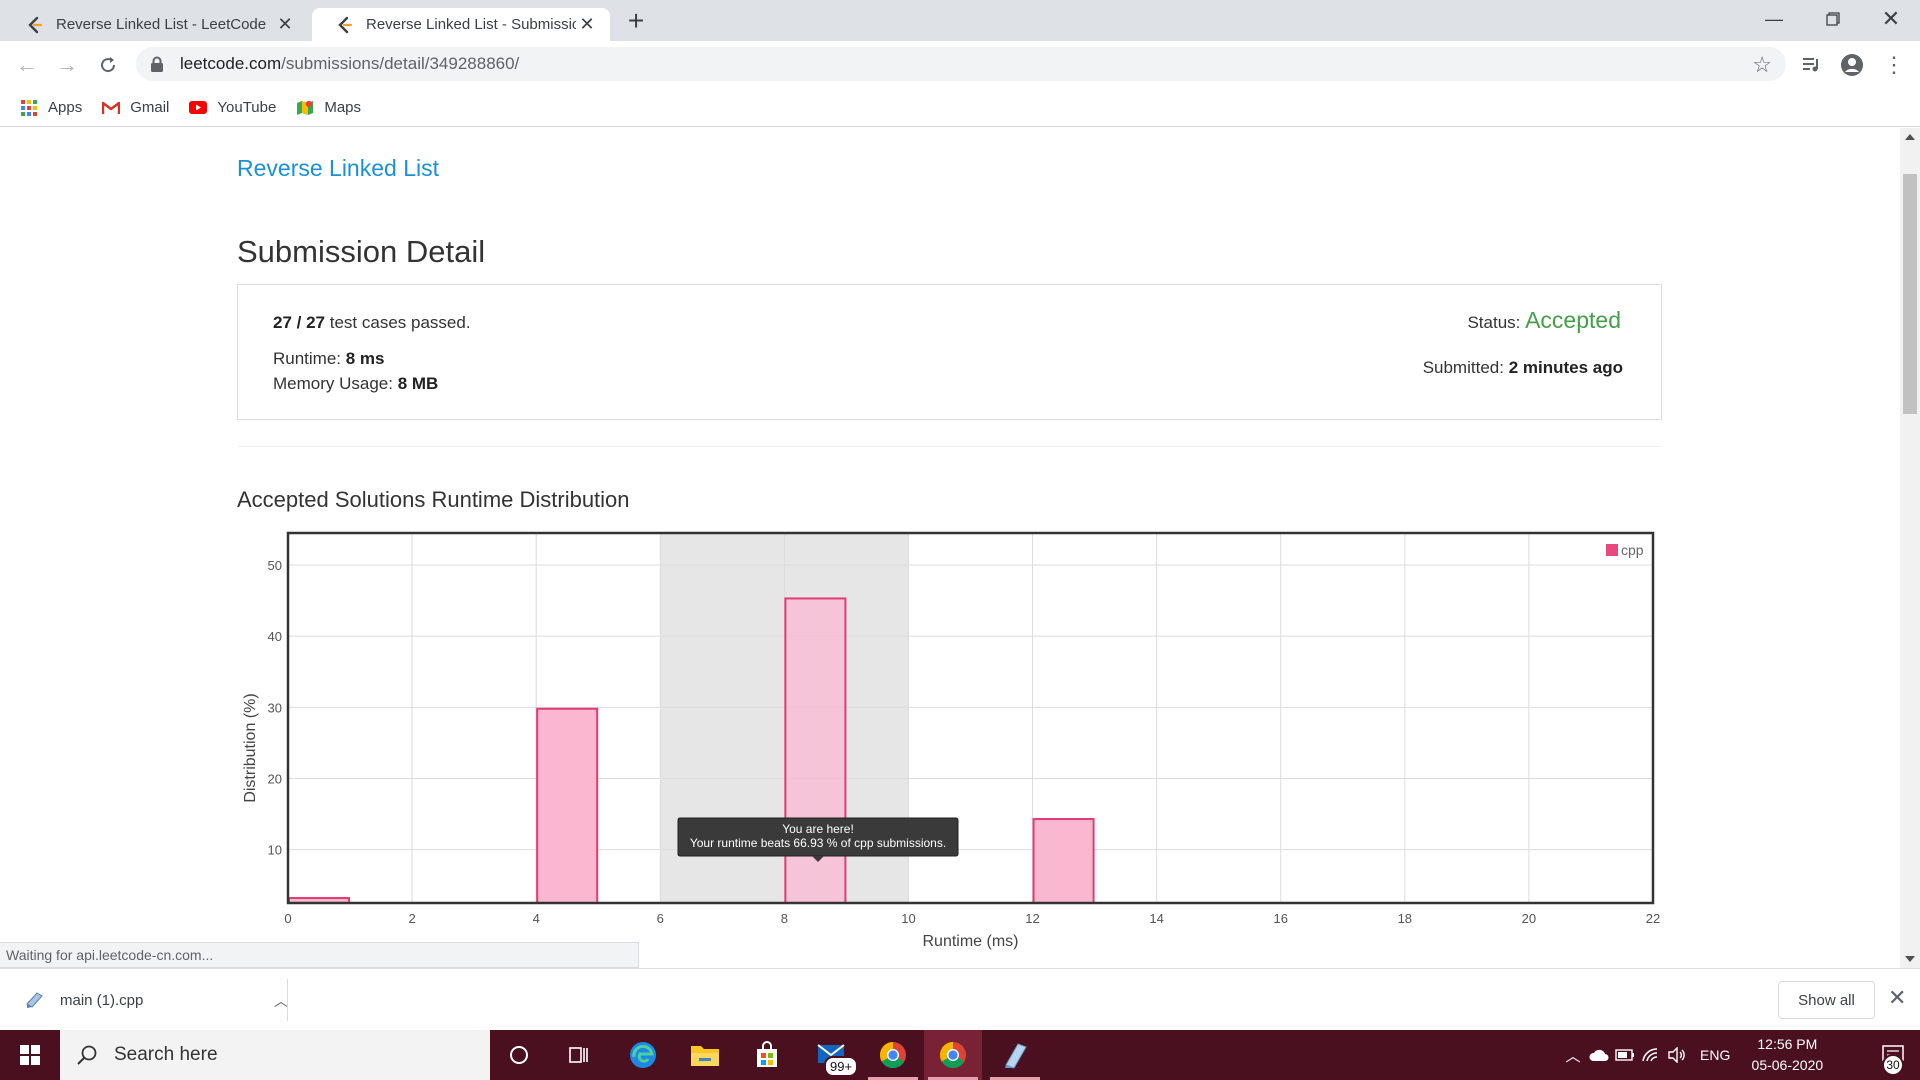 The height and width of the screenshot is (1080, 1920). I want to click on scroll-up-arrow-icon, so click(1910, 137).